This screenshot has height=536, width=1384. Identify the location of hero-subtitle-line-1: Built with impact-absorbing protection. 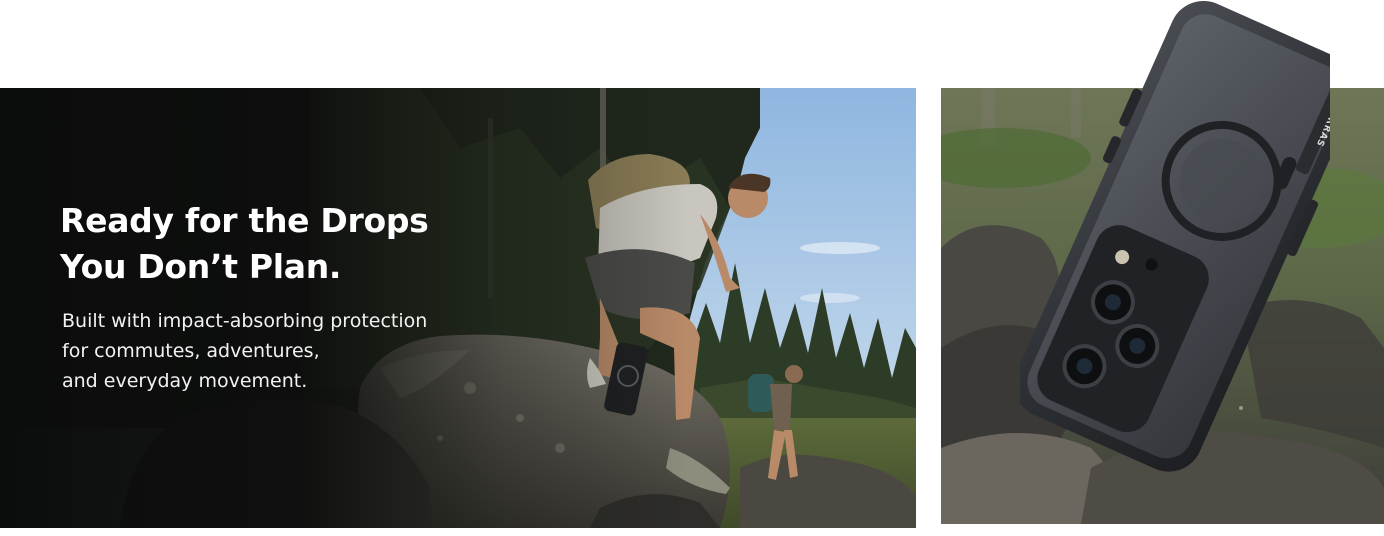
(245, 321).